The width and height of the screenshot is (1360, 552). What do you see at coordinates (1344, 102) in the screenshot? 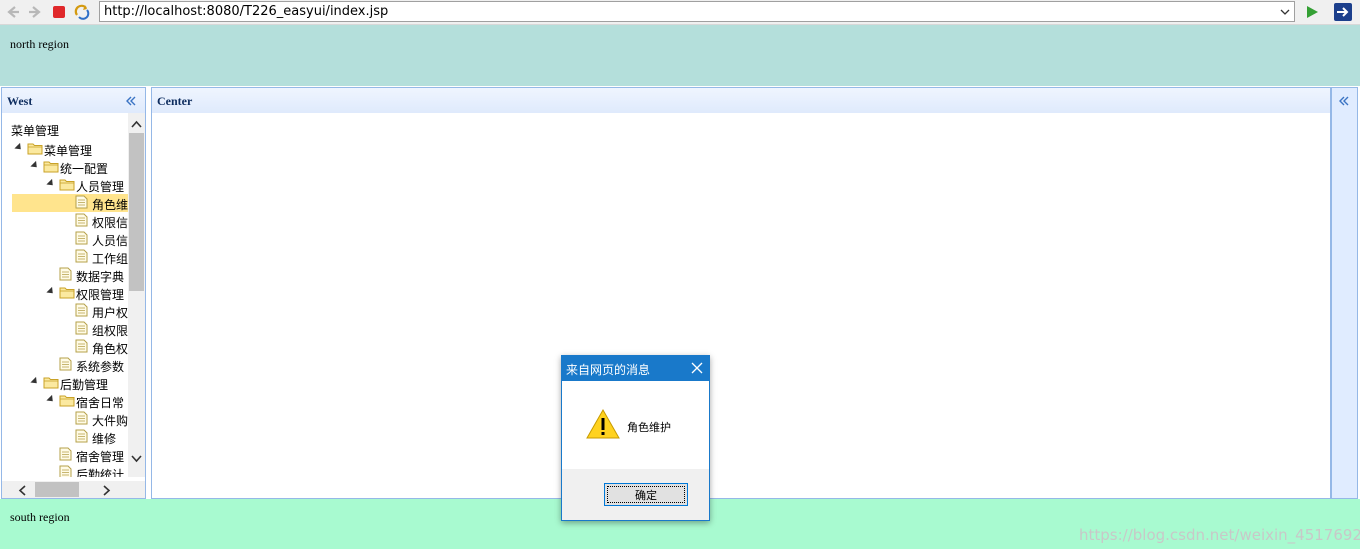
I see `expand-left-icon` at bounding box center [1344, 102].